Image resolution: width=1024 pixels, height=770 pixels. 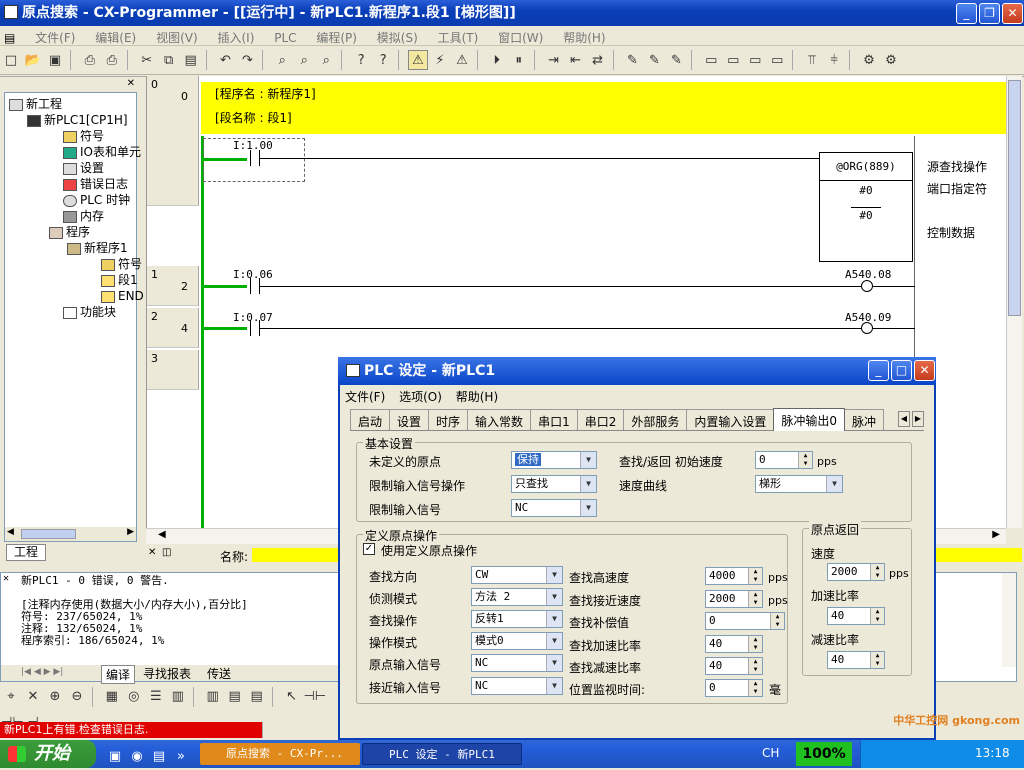 I want to click on online-edit-icon: ✎, so click(x=632, y=61).